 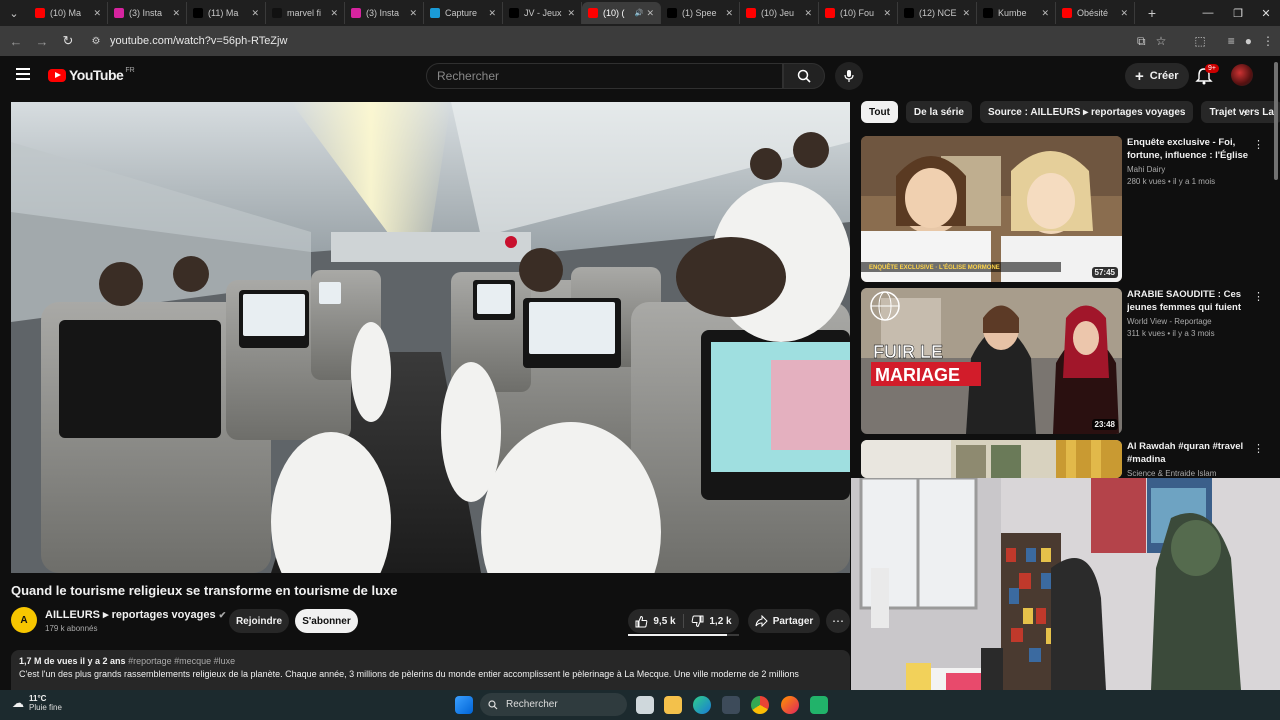 I want to click on recommendation-channel: Science & Entraide Islam, so click(x=1189, y=473).